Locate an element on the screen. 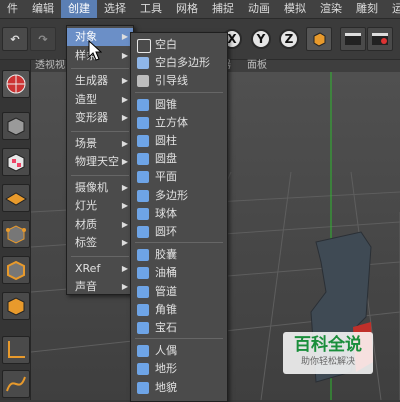 The height and width of the screenshot is (402, 400). object-menu-item: 地形 is located at coordinates (179, 369).